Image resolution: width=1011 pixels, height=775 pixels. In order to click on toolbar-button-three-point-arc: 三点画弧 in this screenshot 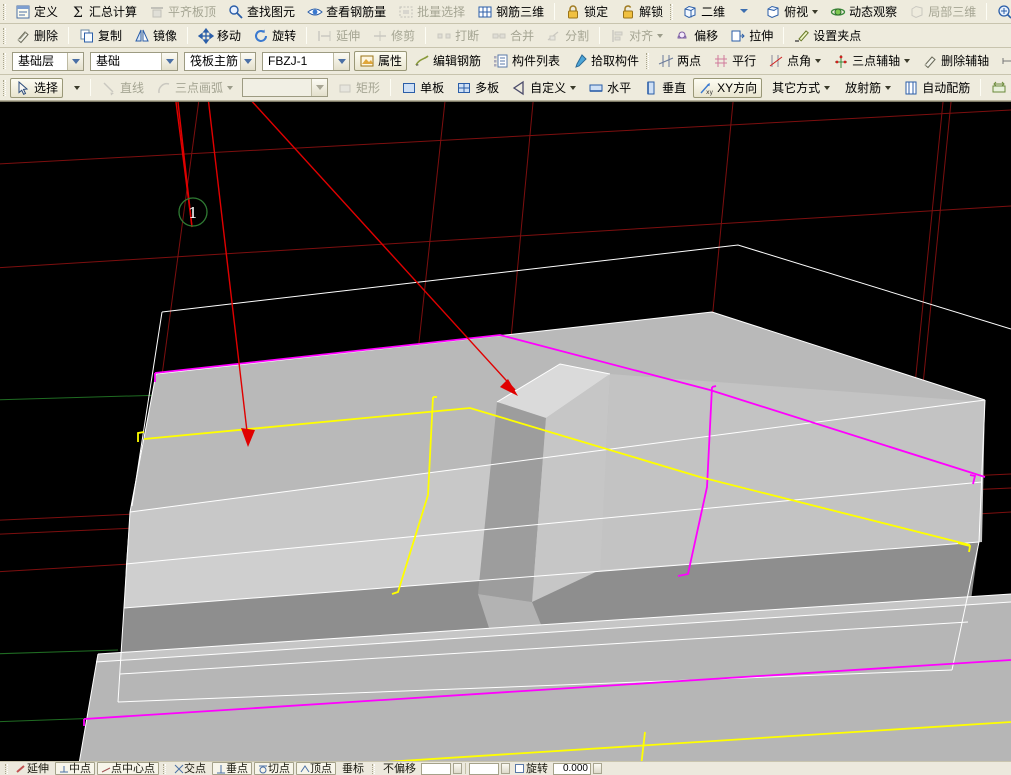, I will do `click(194, 88)`.